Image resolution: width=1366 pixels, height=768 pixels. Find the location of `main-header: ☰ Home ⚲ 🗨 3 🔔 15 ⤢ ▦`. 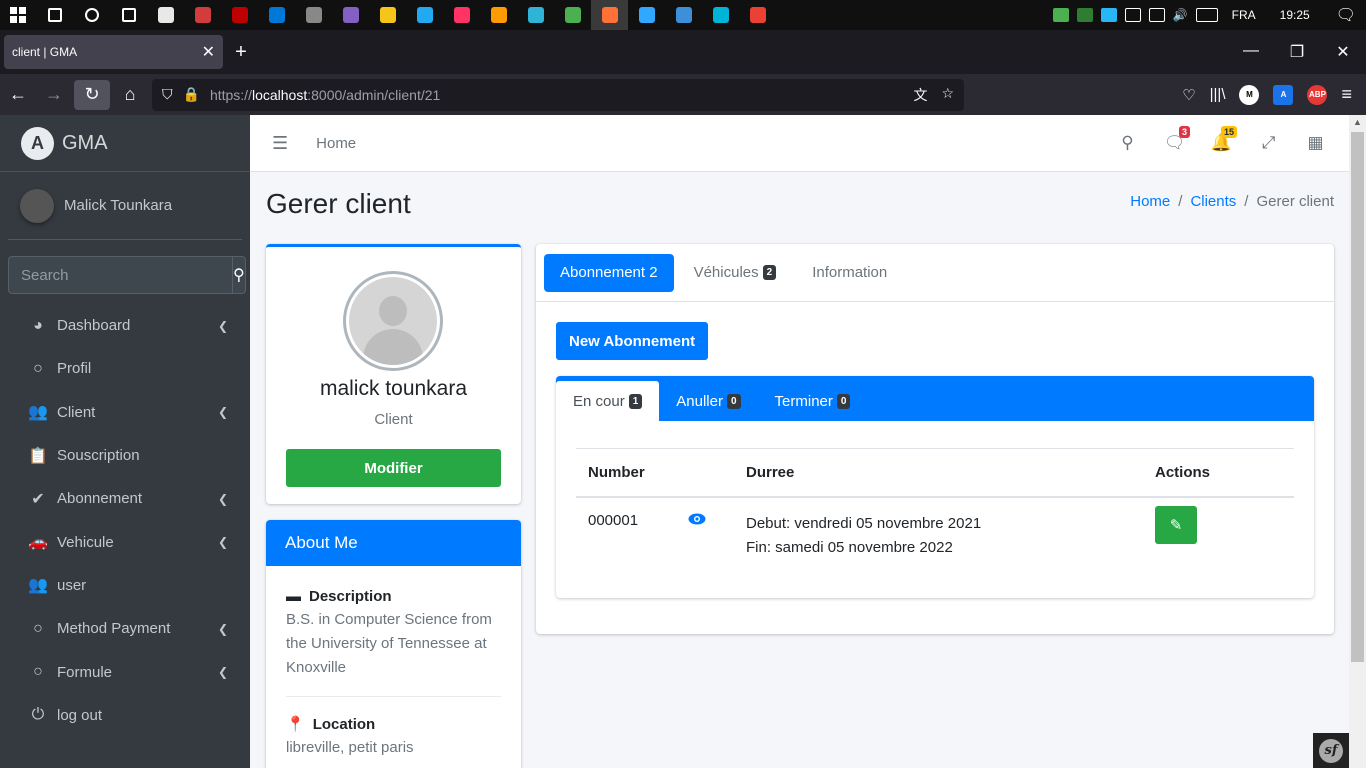

main-header: ☰ Home ⚲ 🗨 3 🔔 15 ⤢ ▦ is located at coordinates (799, 143).